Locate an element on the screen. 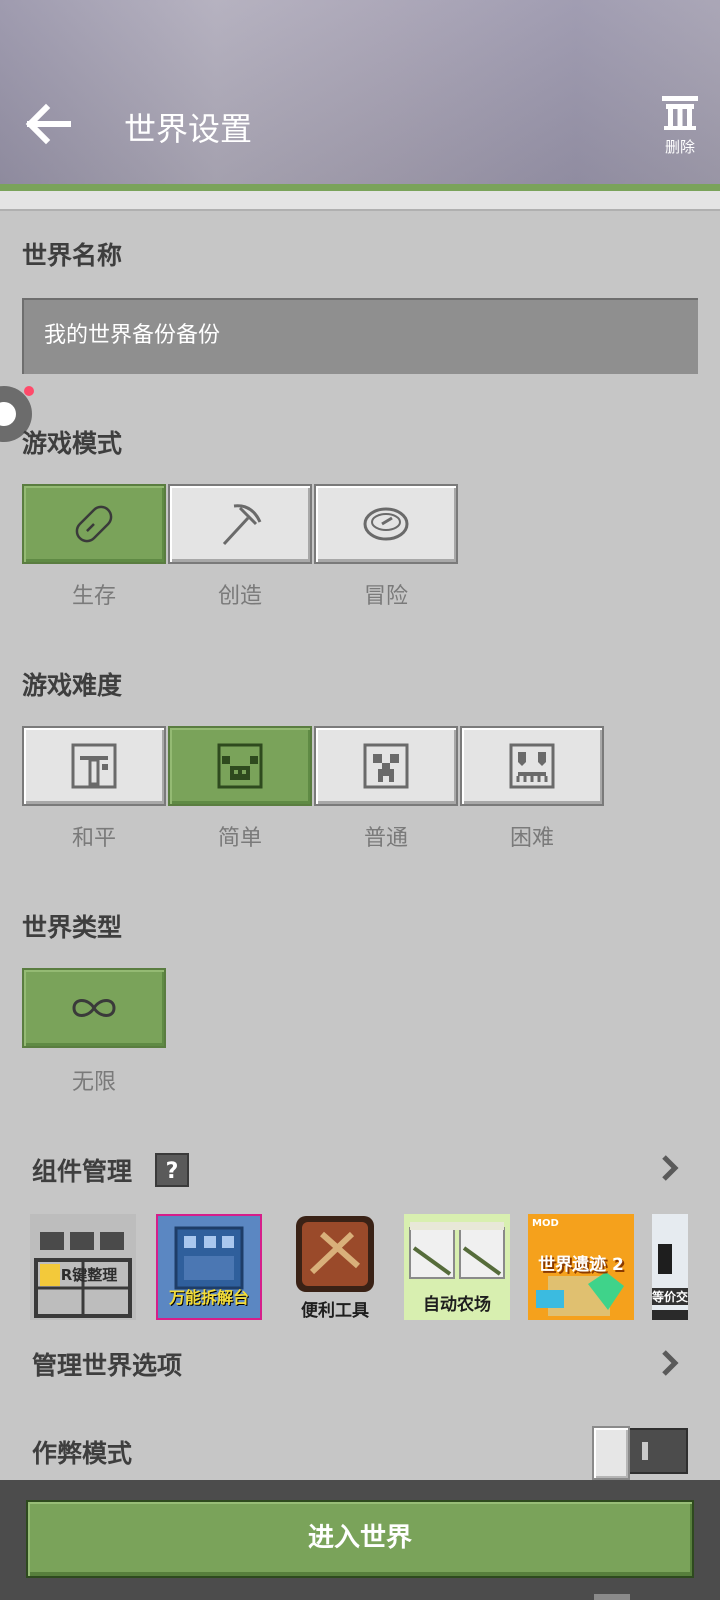 Image resolution: width=720 pixels, height=1600 pixels. header-banner is located at coordinates (360, 92).